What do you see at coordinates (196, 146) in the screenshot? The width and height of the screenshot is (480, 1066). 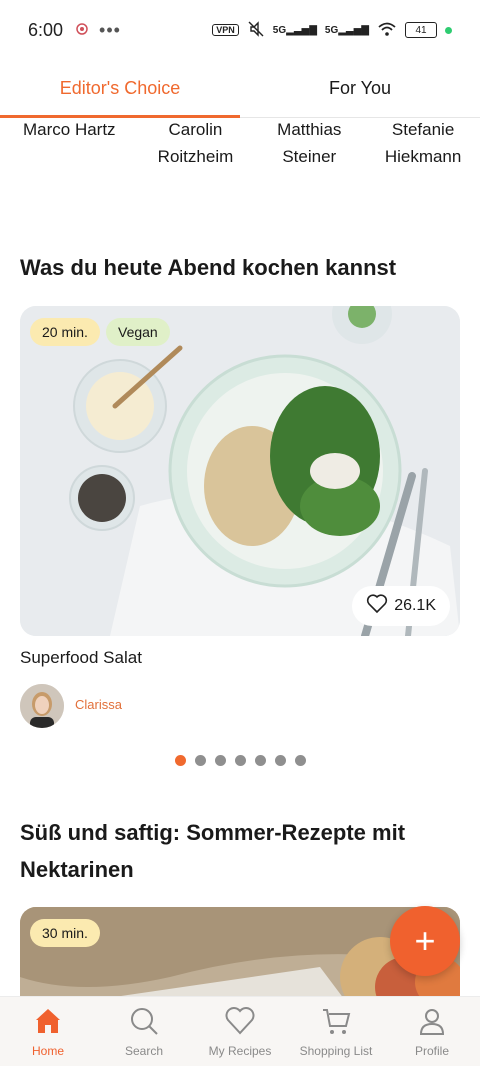 I see `author-item: Carolin Roitzheim` at bounding box center [196, 146].